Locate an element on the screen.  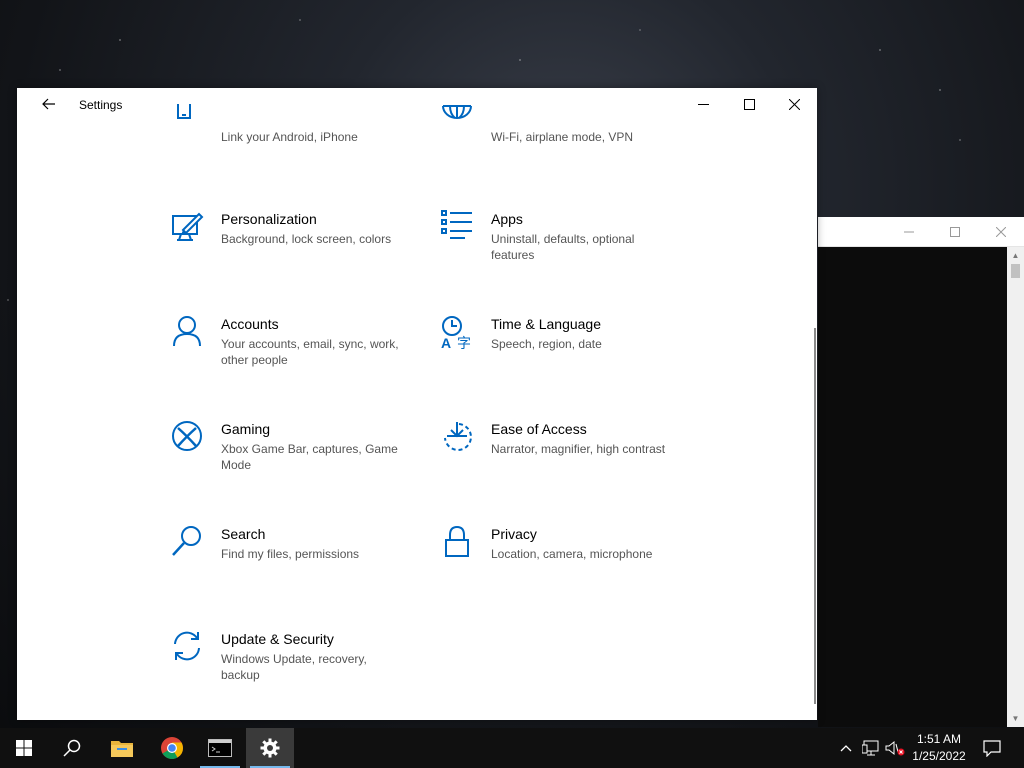
terminal-icon is located at coordinates (220, 748).